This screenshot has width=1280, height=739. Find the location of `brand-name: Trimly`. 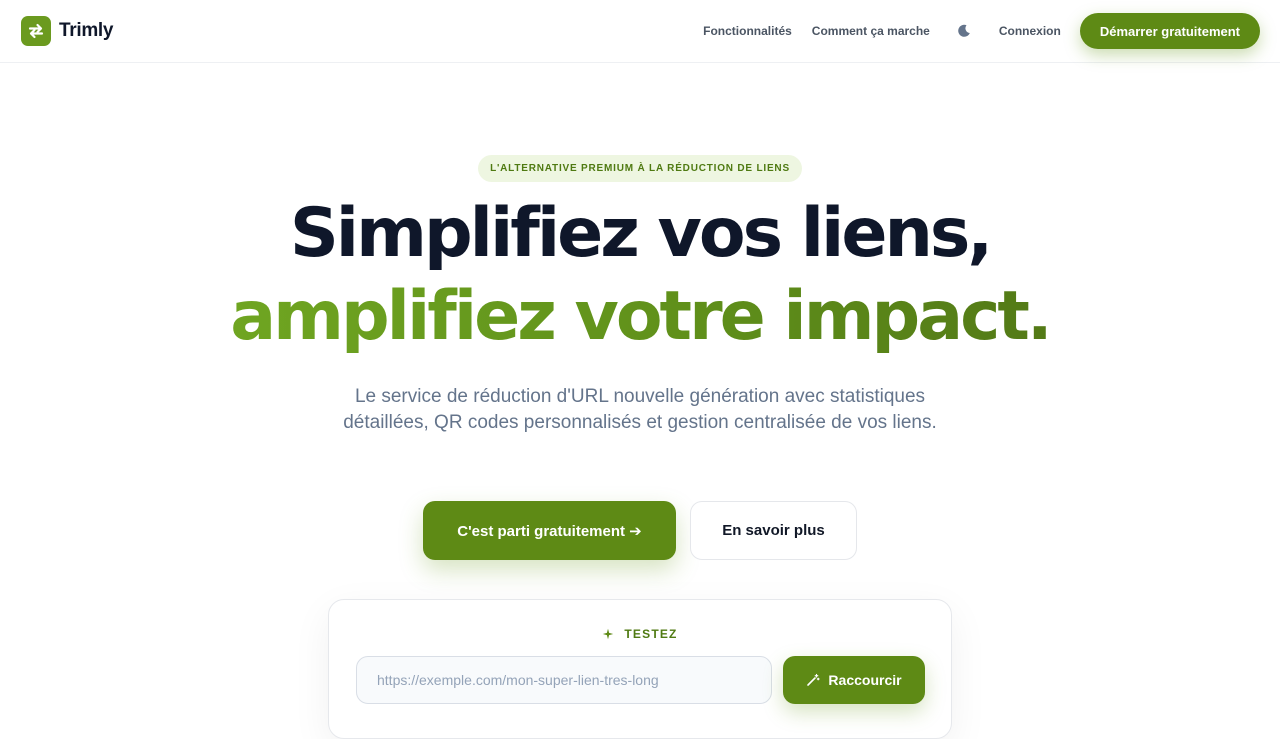

brand-name: Trimly is located at coordinates (86, 30).